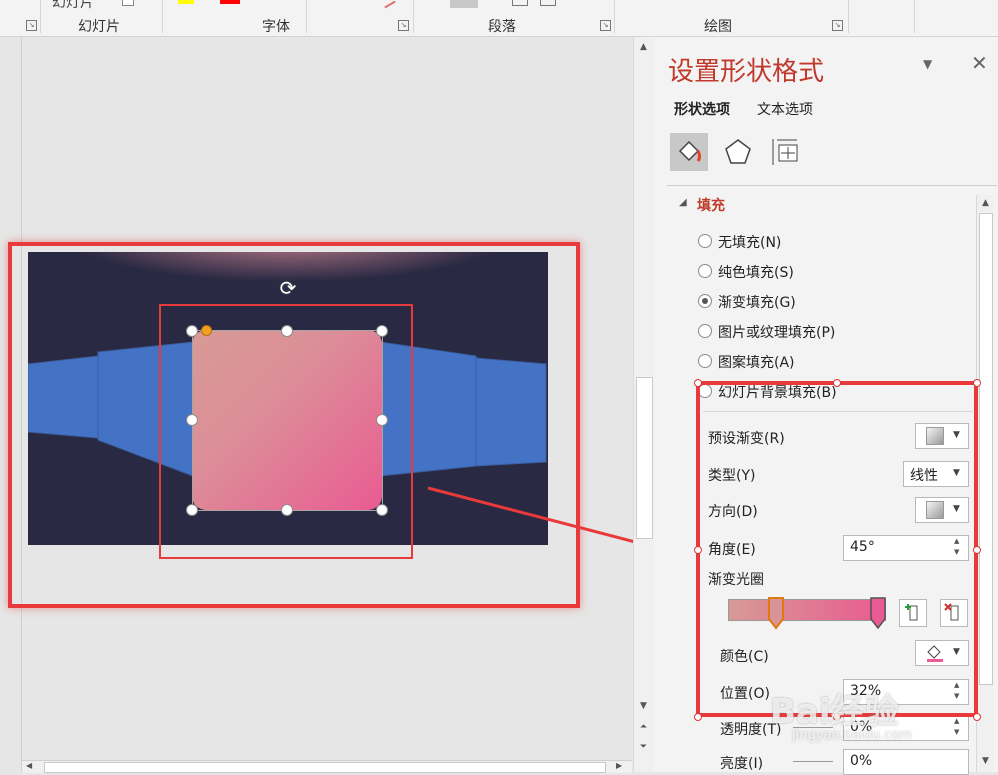 Image resolution: width=998 pixels, height=775 pixels. I want to click on brightness-value: 0%, so click(861, 761).